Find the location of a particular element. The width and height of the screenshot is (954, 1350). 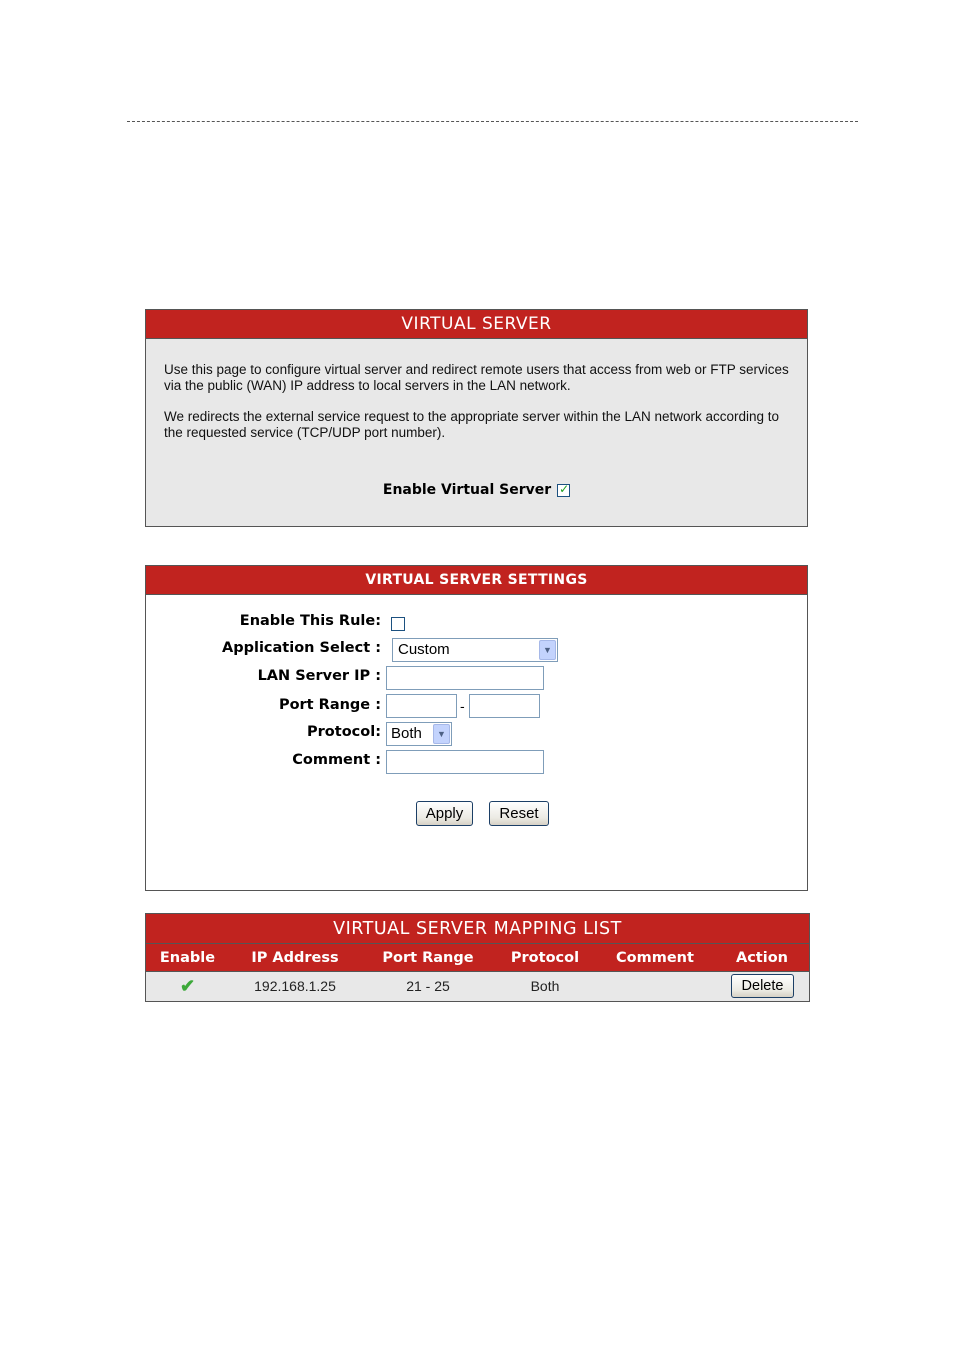

enable-rule-checkbox is located at coordinates (398, 624).